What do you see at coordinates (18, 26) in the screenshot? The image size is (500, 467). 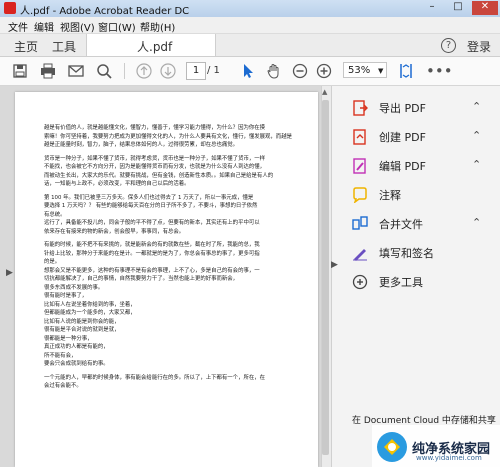 I see `menu-file: 文件` at bounding box center [18, 26].